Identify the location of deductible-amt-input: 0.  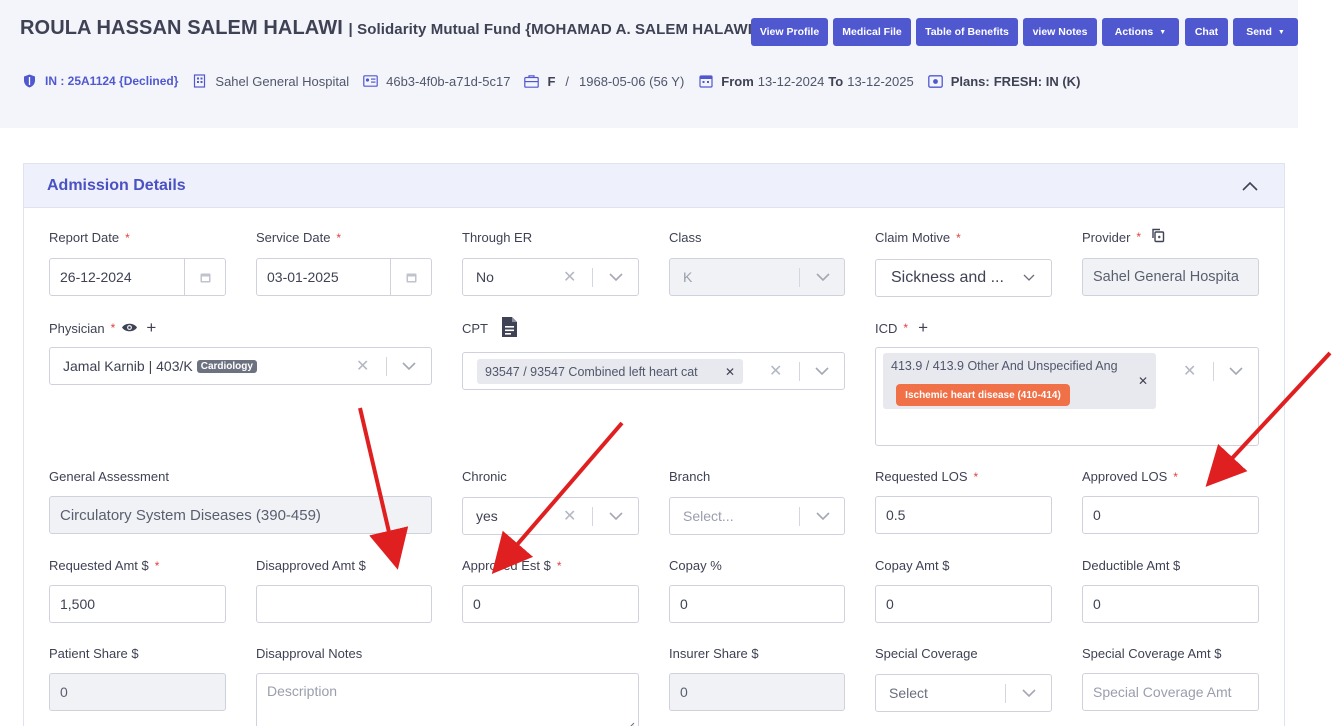
(1170, 604).